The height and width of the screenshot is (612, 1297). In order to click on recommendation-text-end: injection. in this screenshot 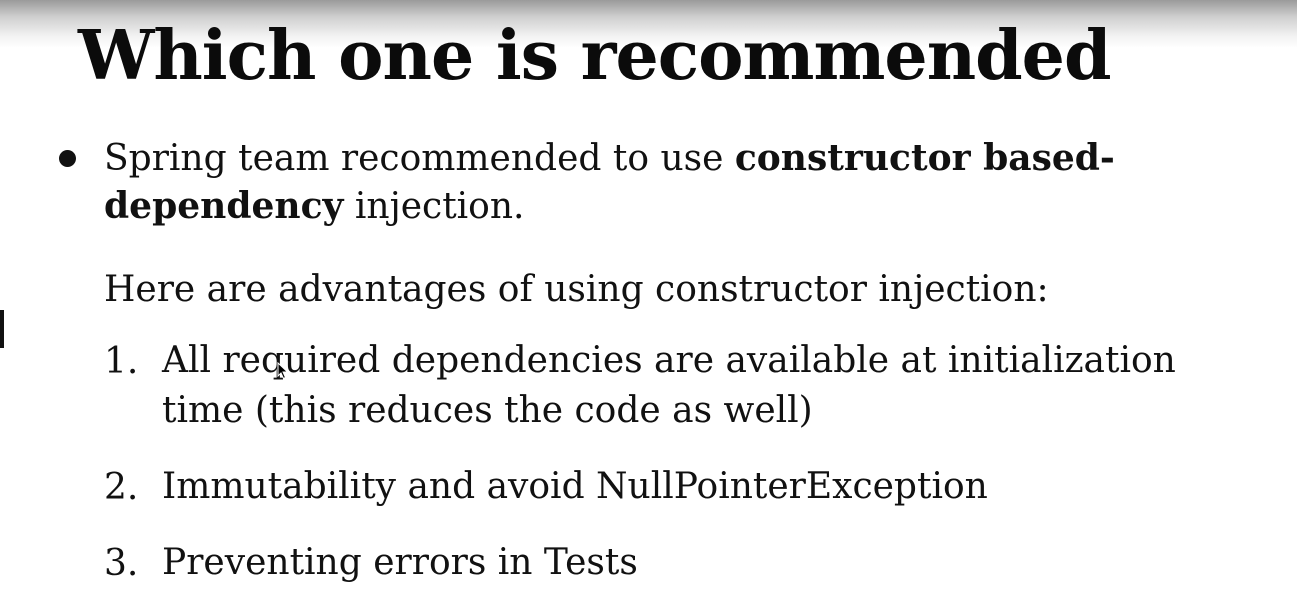, I will do `click(434, 206)`.